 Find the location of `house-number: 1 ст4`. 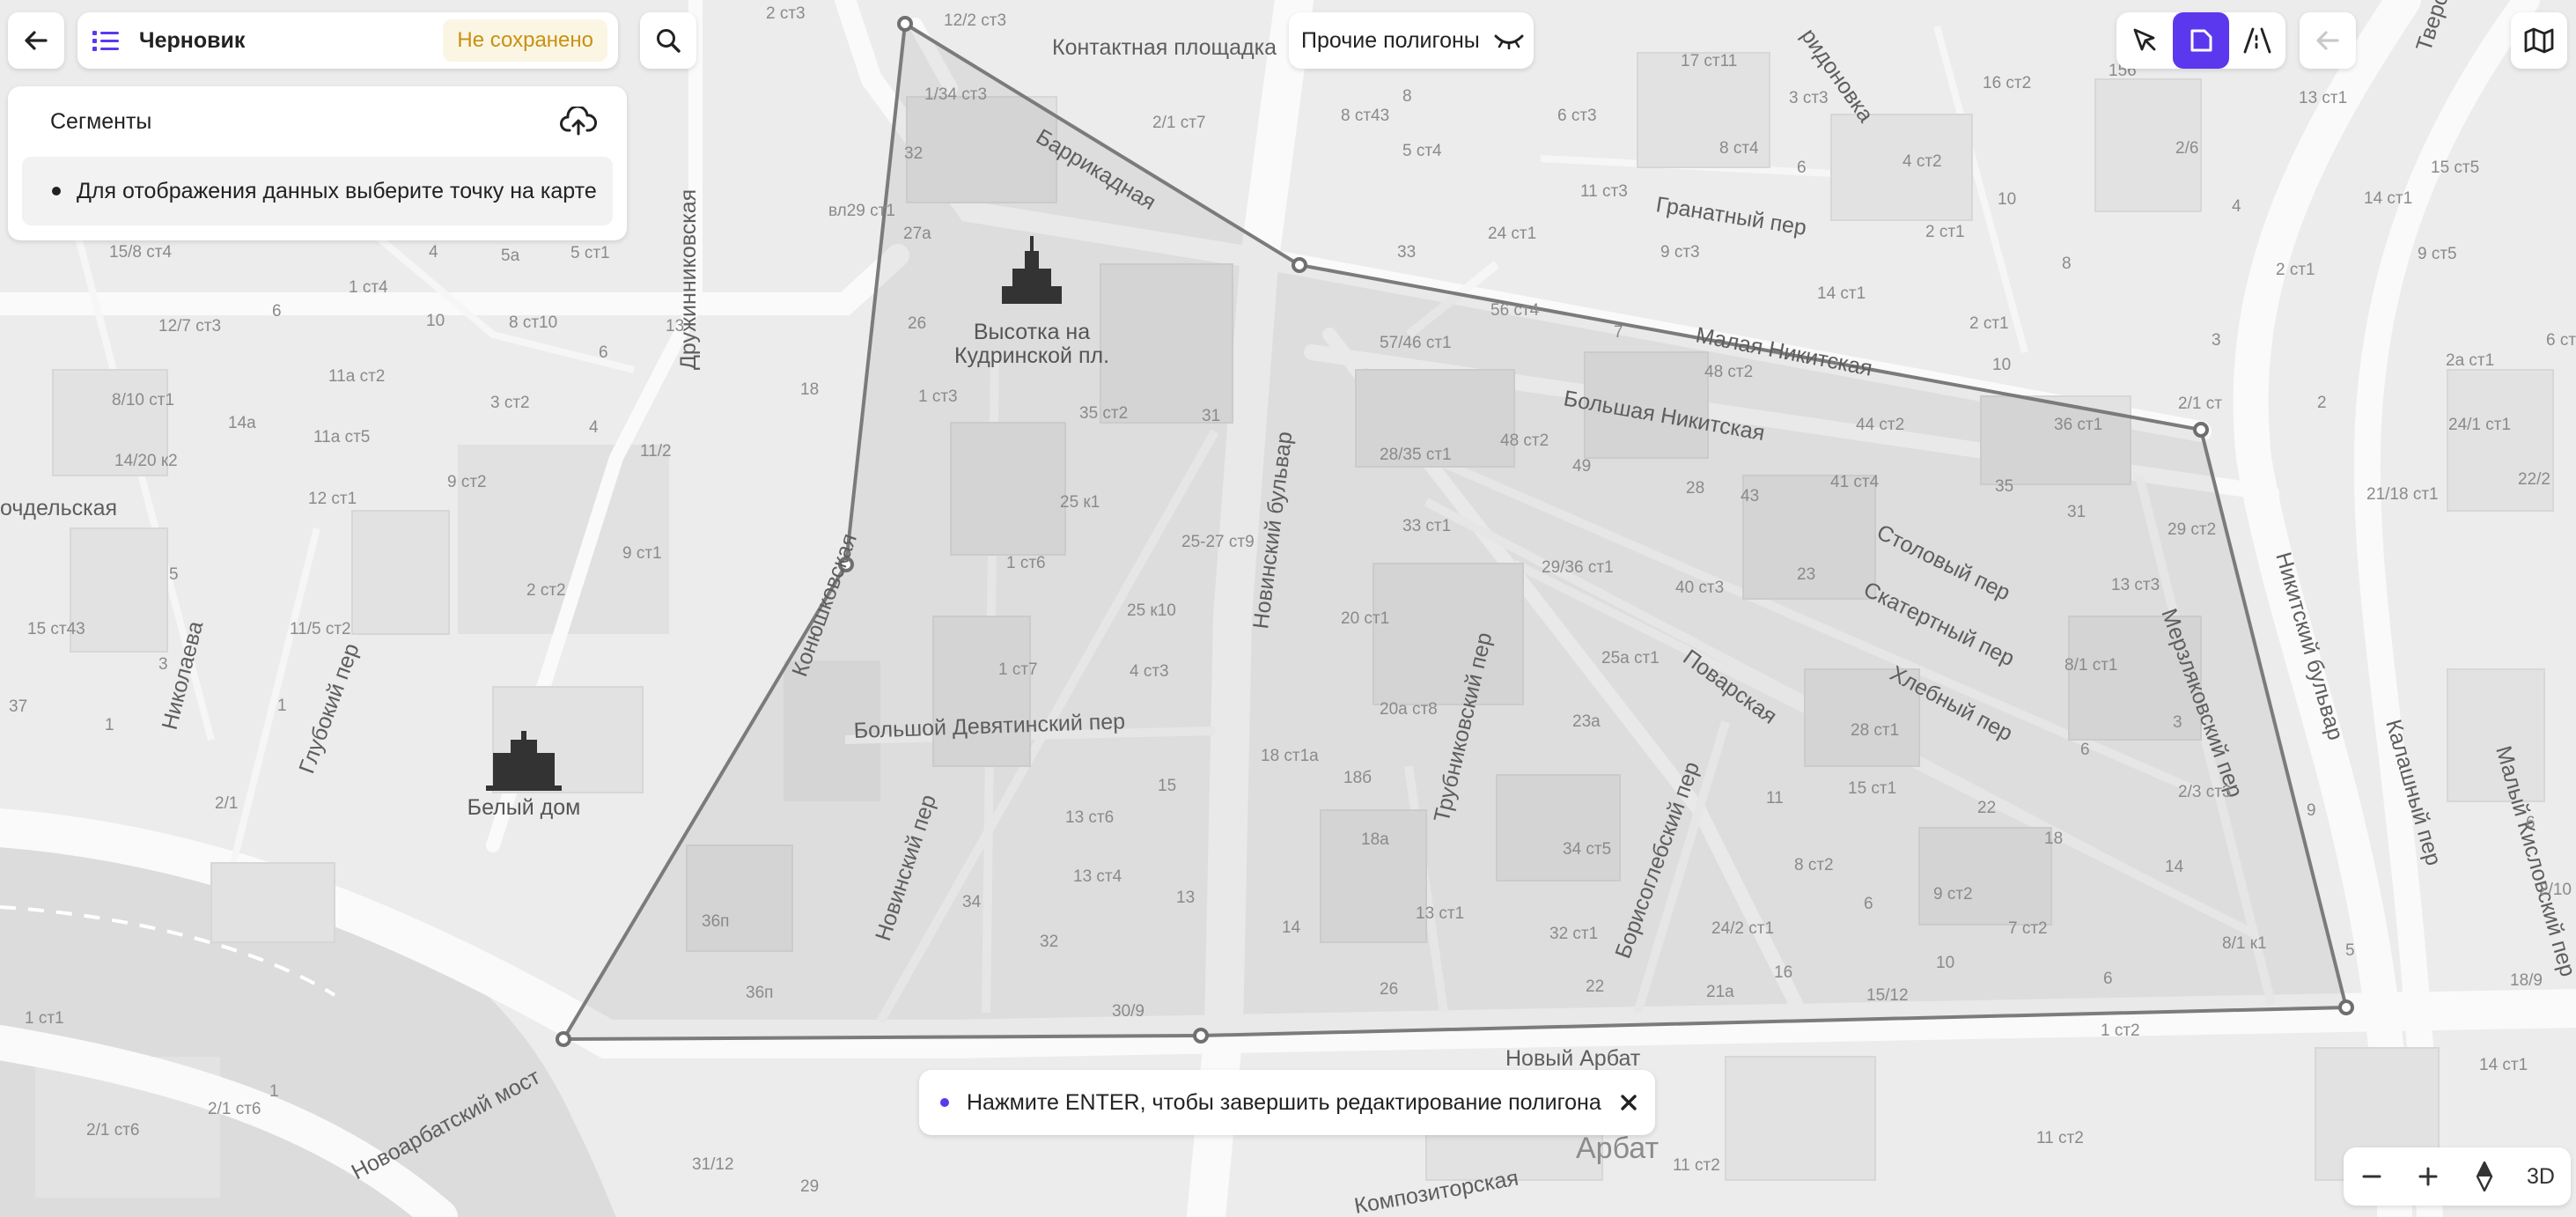

house-number: 1 ст4 is located at coordinates (368, 287).